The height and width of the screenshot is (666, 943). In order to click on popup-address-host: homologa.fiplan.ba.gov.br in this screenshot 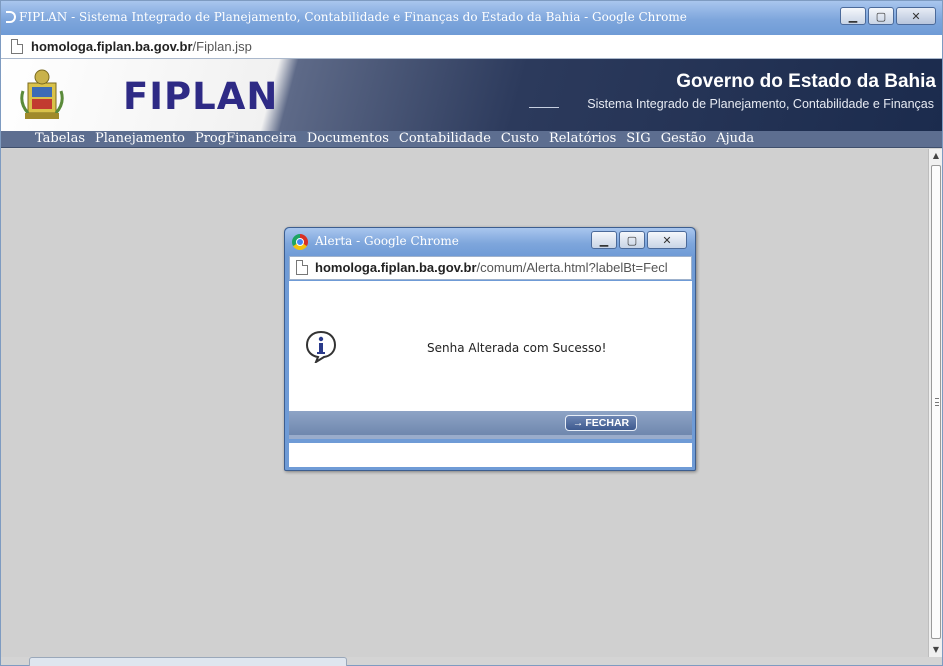, I will do `click(396, 267)`.